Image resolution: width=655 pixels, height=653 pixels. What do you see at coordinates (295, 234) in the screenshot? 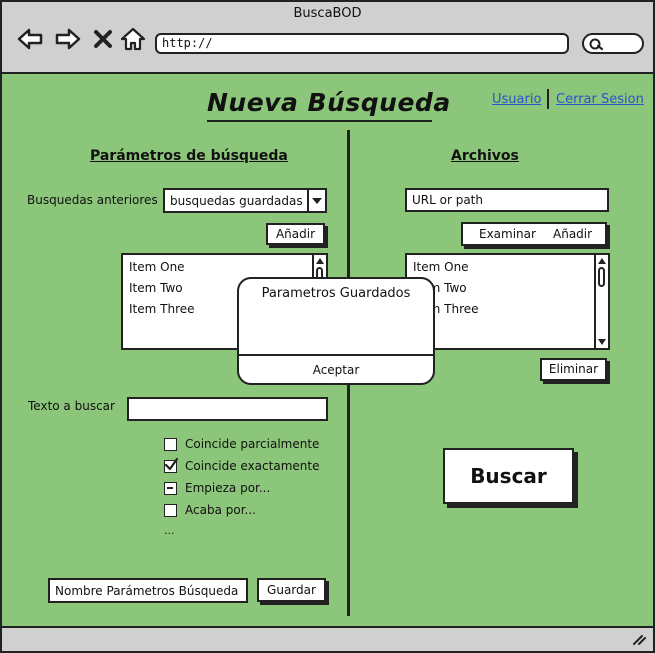
I see `add-search-button: Añadir` at bounding box center [295, 234].